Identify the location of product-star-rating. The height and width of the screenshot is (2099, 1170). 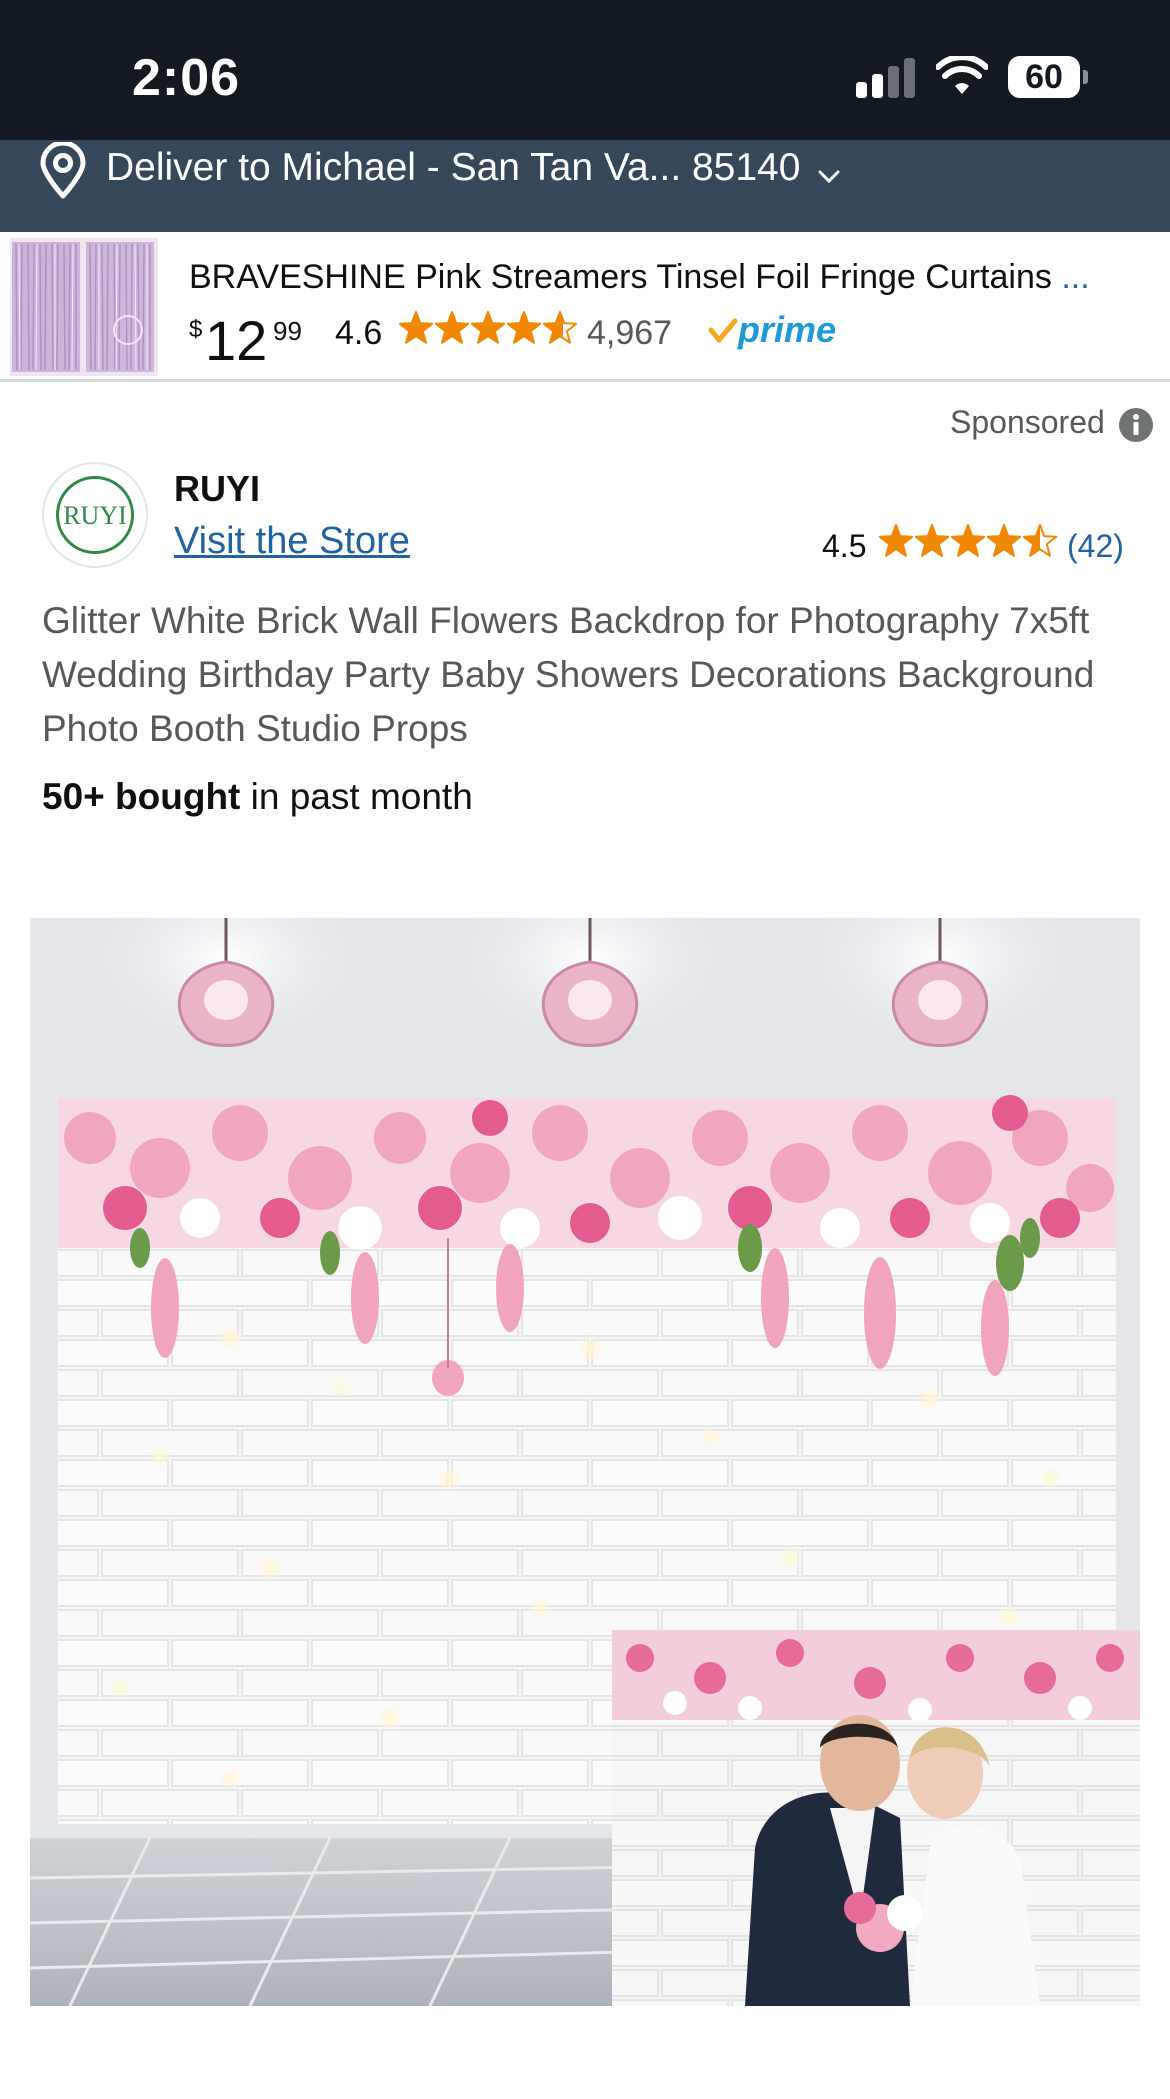
(968, 542).